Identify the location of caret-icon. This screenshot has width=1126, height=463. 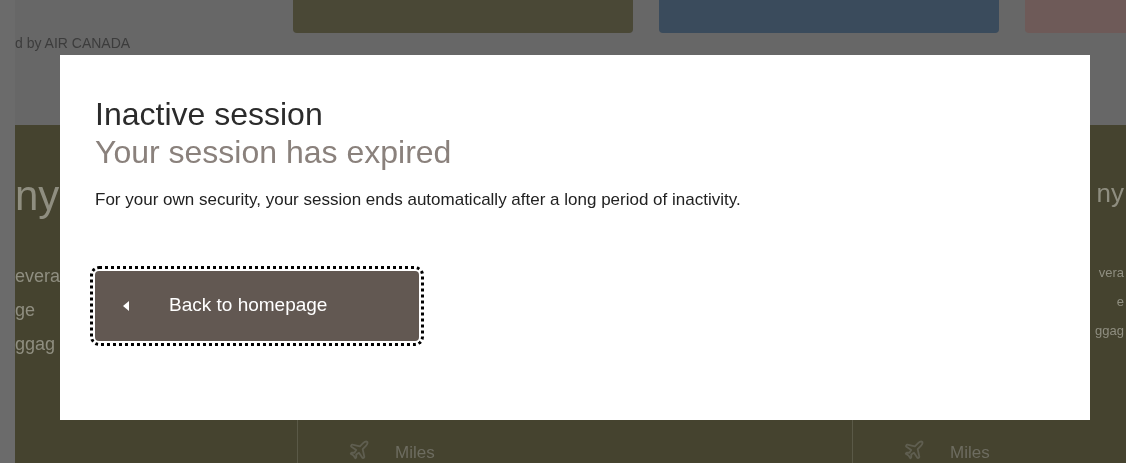
(126, 305).